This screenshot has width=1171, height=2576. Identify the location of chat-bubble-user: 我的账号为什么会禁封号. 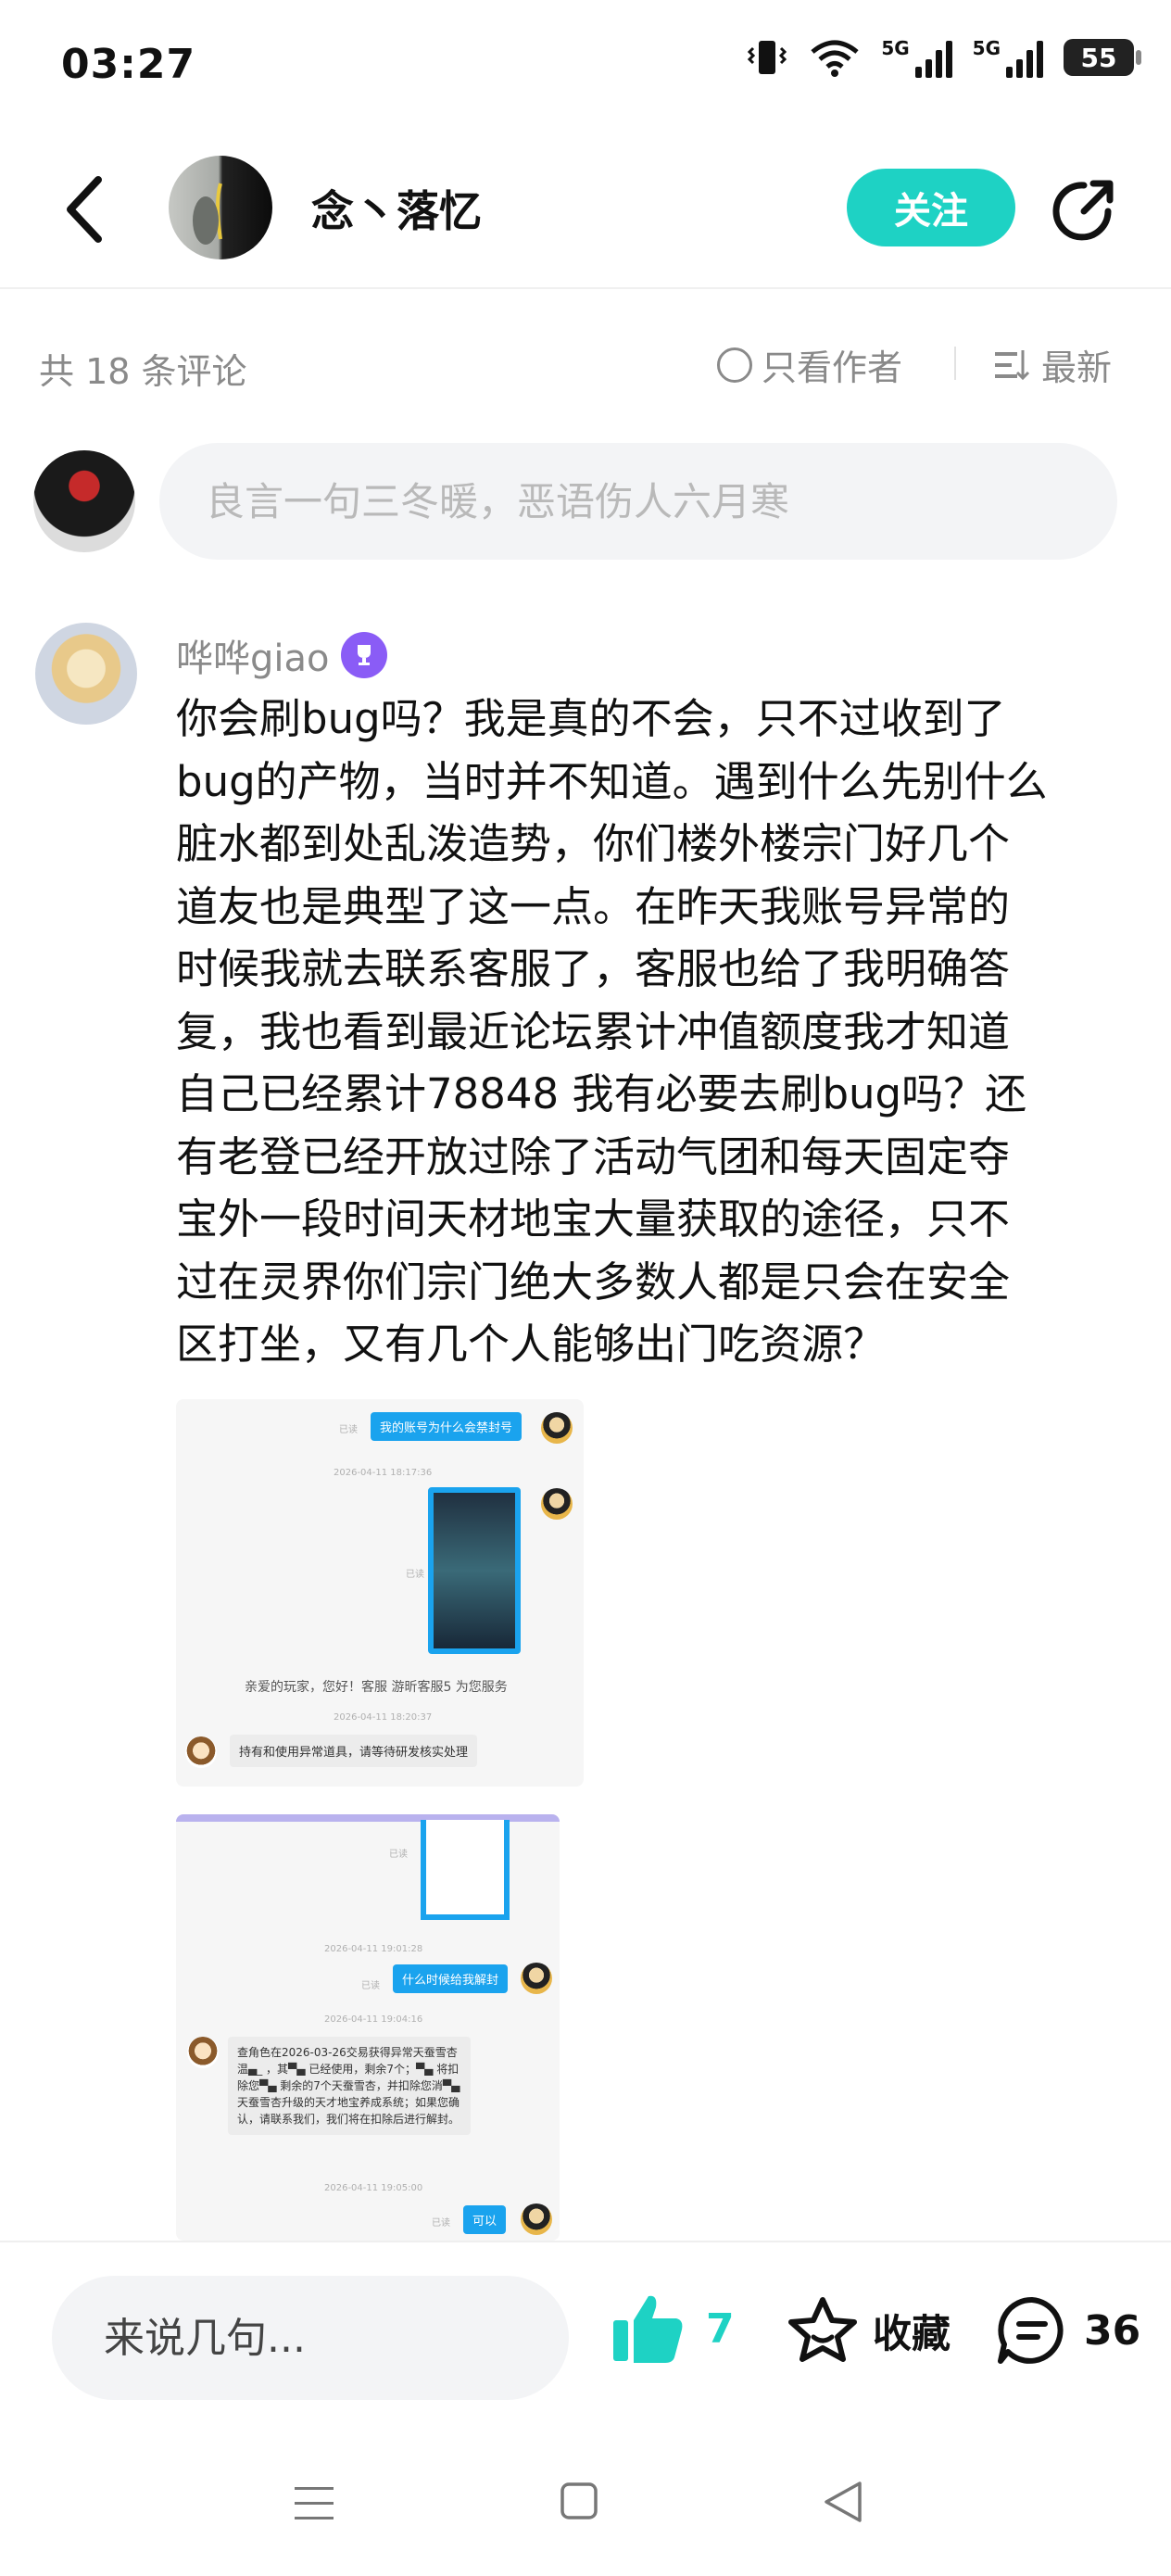
(447, 1426).